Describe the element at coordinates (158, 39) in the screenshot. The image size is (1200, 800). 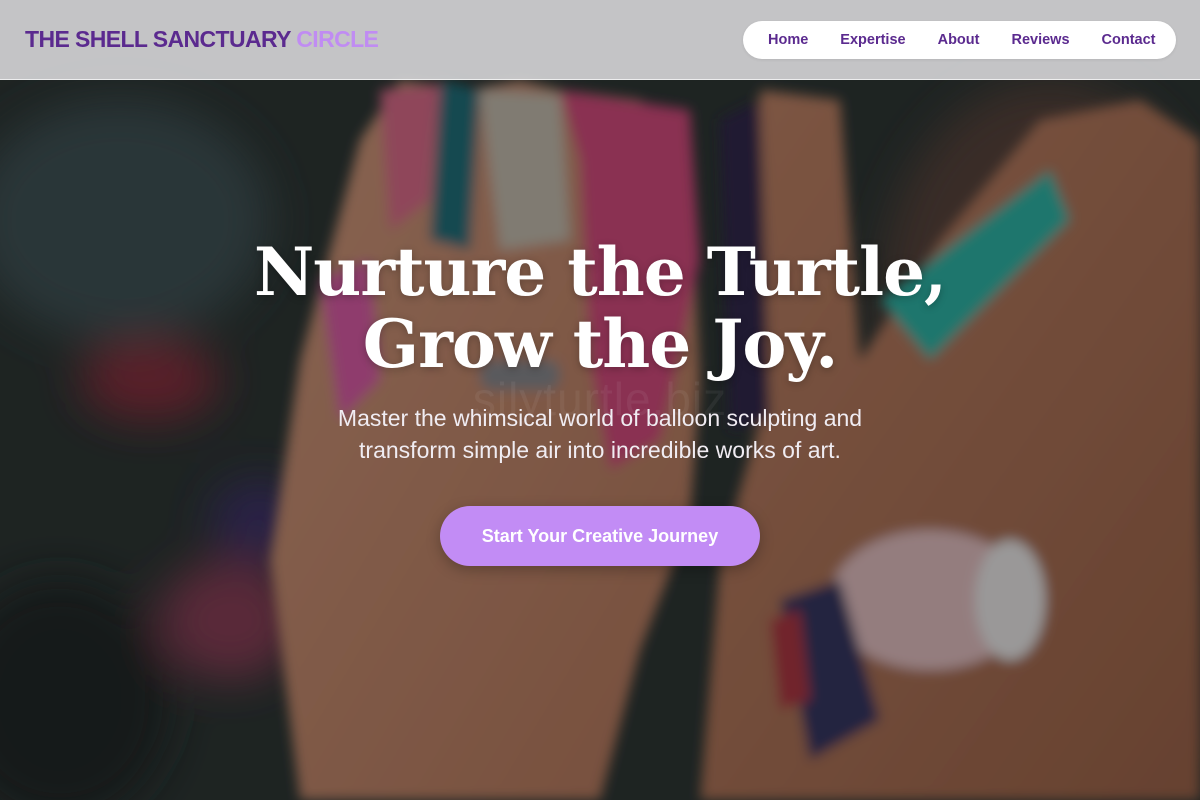
I see `logo-main-text: THE SHELL SANCTUARY` at that location.